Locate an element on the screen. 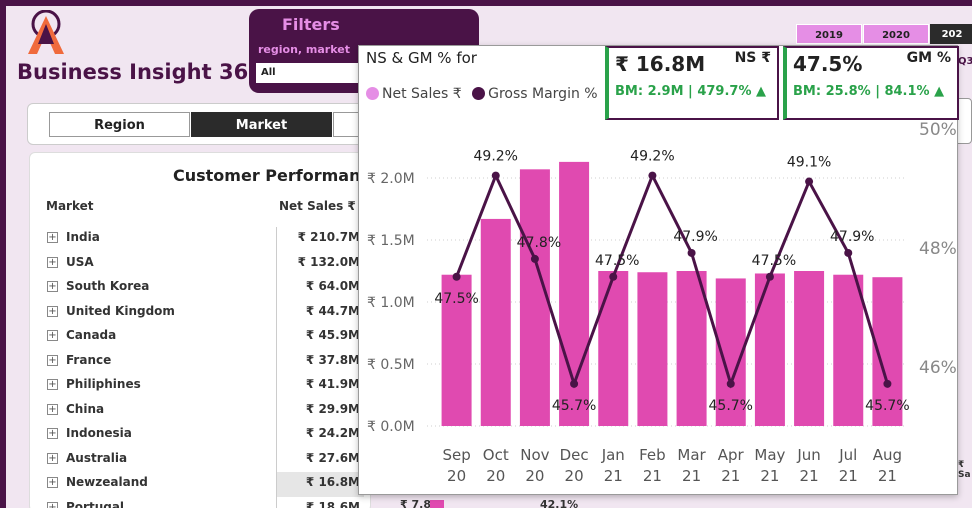 The height and width of the screenshot is (508, 972). table-row: + France ₹ 37.8M is located at coordinates (204, 361).